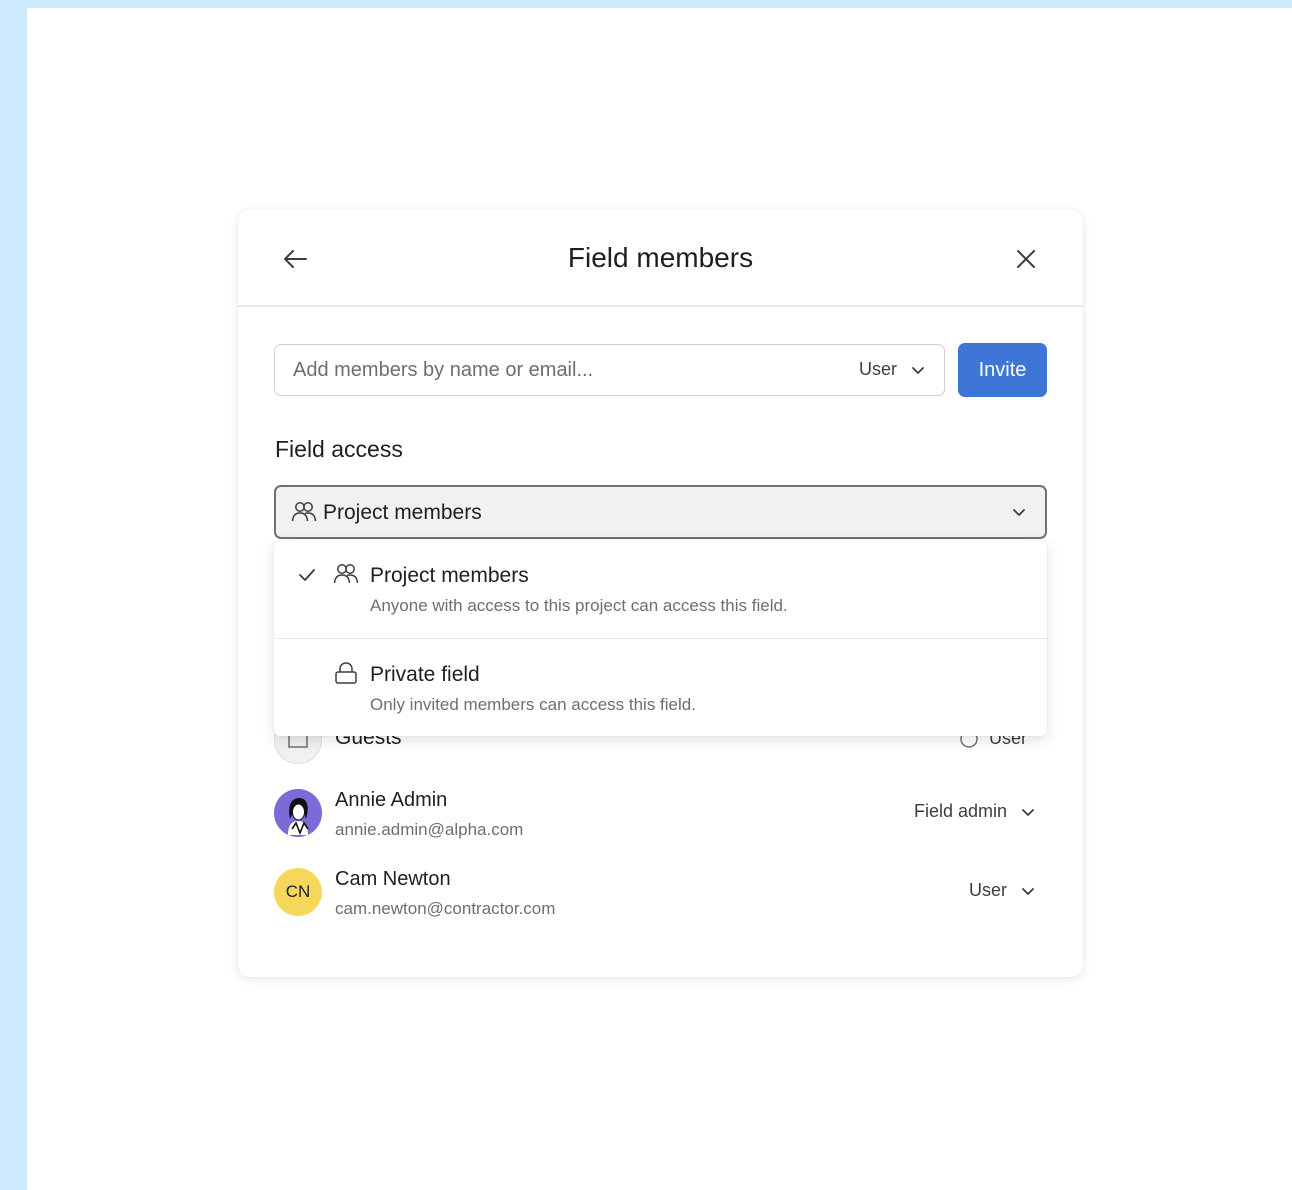 This screenshot has width=1292, height=1190. What do you see at coordinates (445, 908) in the screenshot?
I see `member-email: cam.newton@contractor.com` at bounding box center [445, 908].